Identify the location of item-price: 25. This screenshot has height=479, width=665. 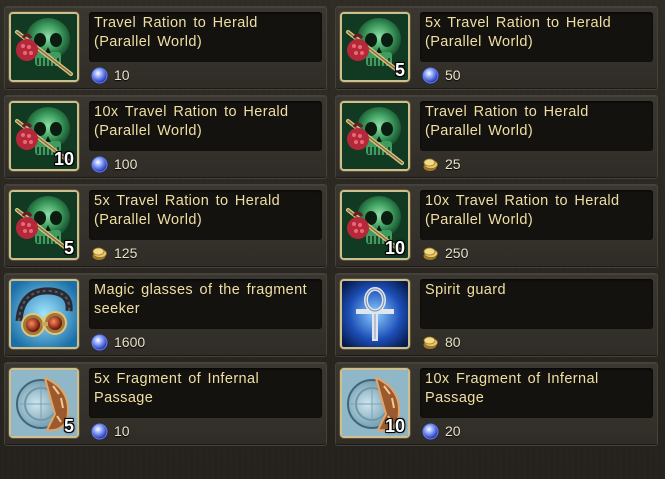
(441, 164).